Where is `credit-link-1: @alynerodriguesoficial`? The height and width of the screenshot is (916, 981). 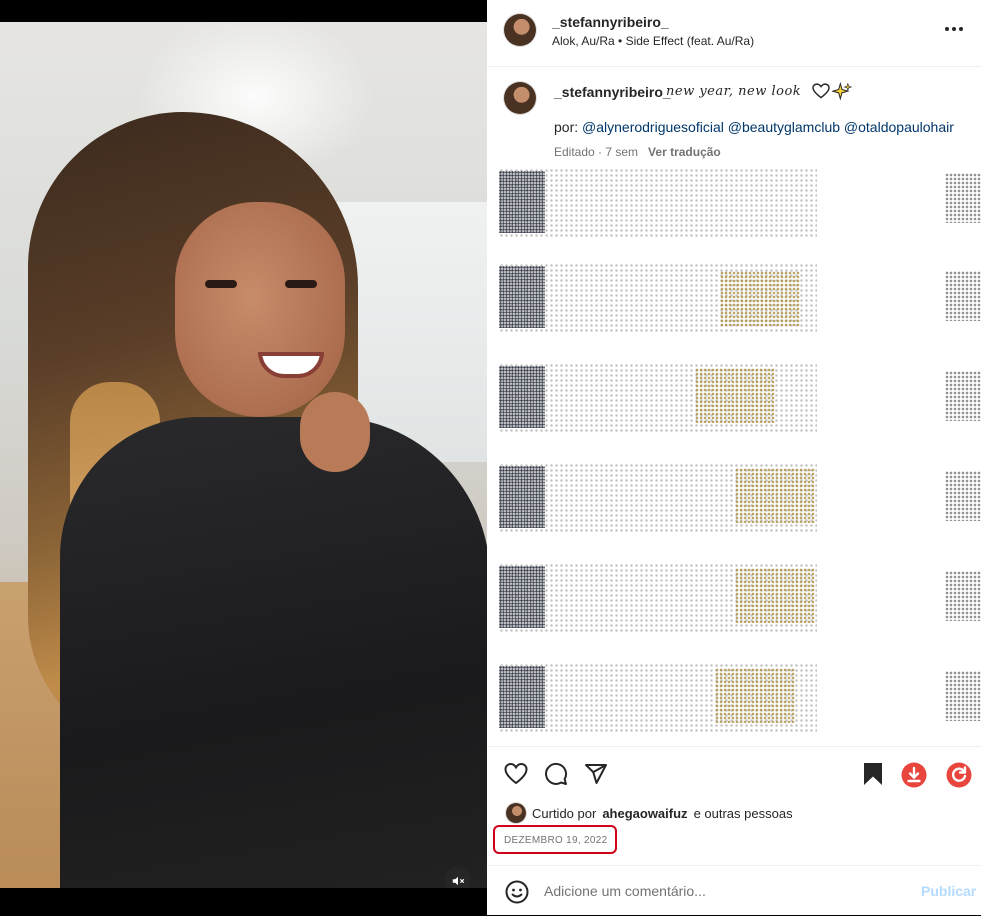 credit-link-1: @alynerodriguesoficial is located at coordinates (653, 127).